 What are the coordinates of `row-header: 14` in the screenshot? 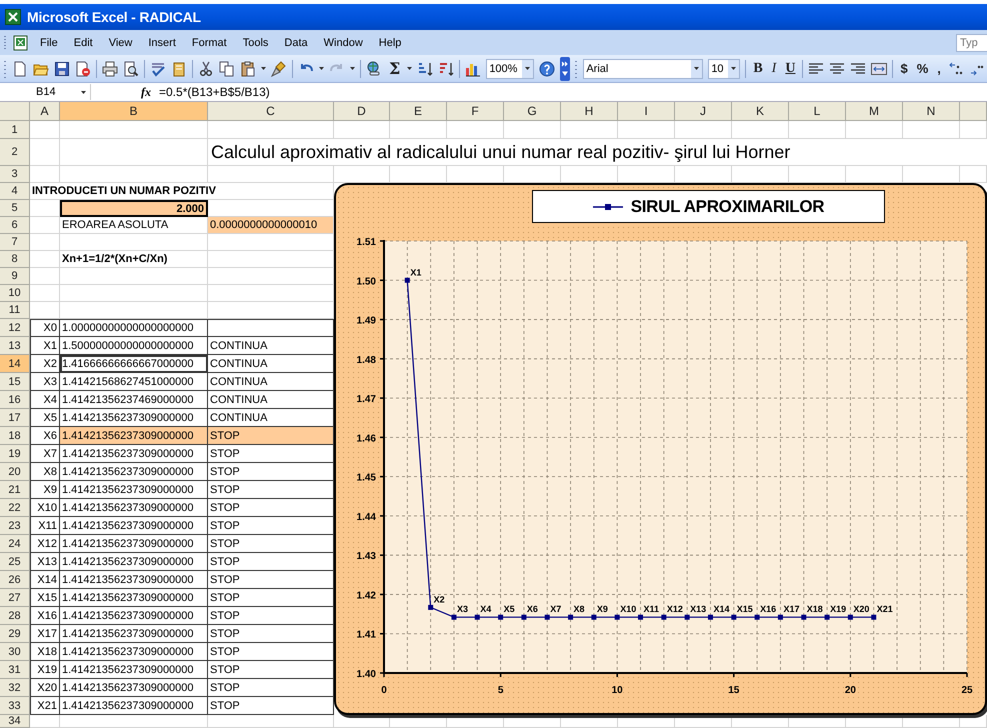 It's located at (15, 364).